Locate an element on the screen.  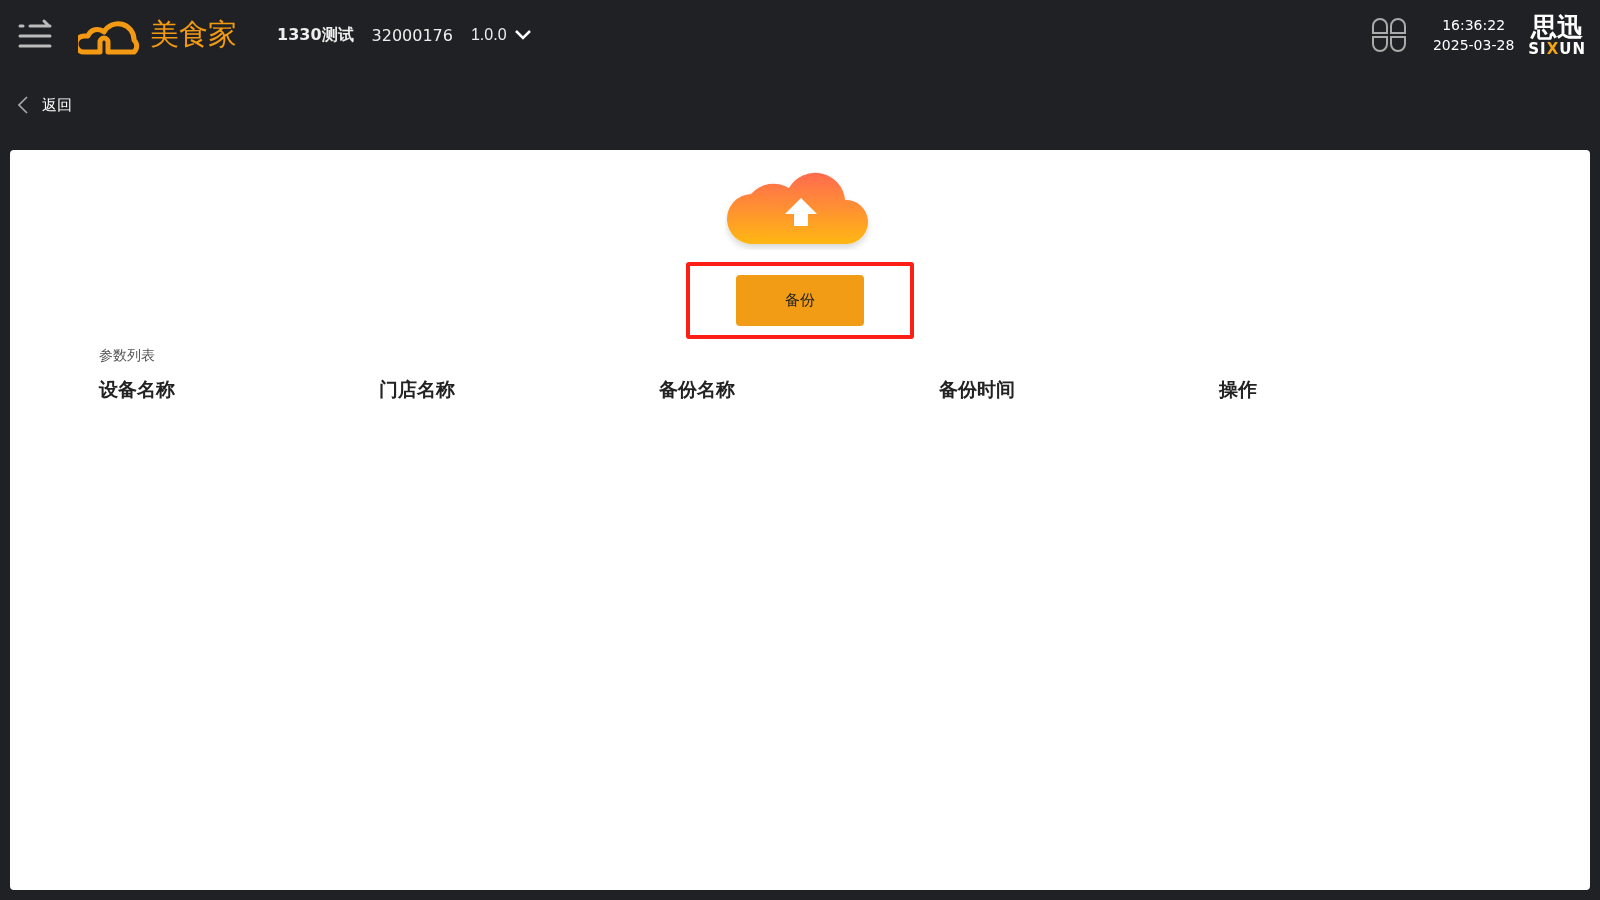
vendor-logo-wordmark: SIXUN is located at coordinates (1557, 49).